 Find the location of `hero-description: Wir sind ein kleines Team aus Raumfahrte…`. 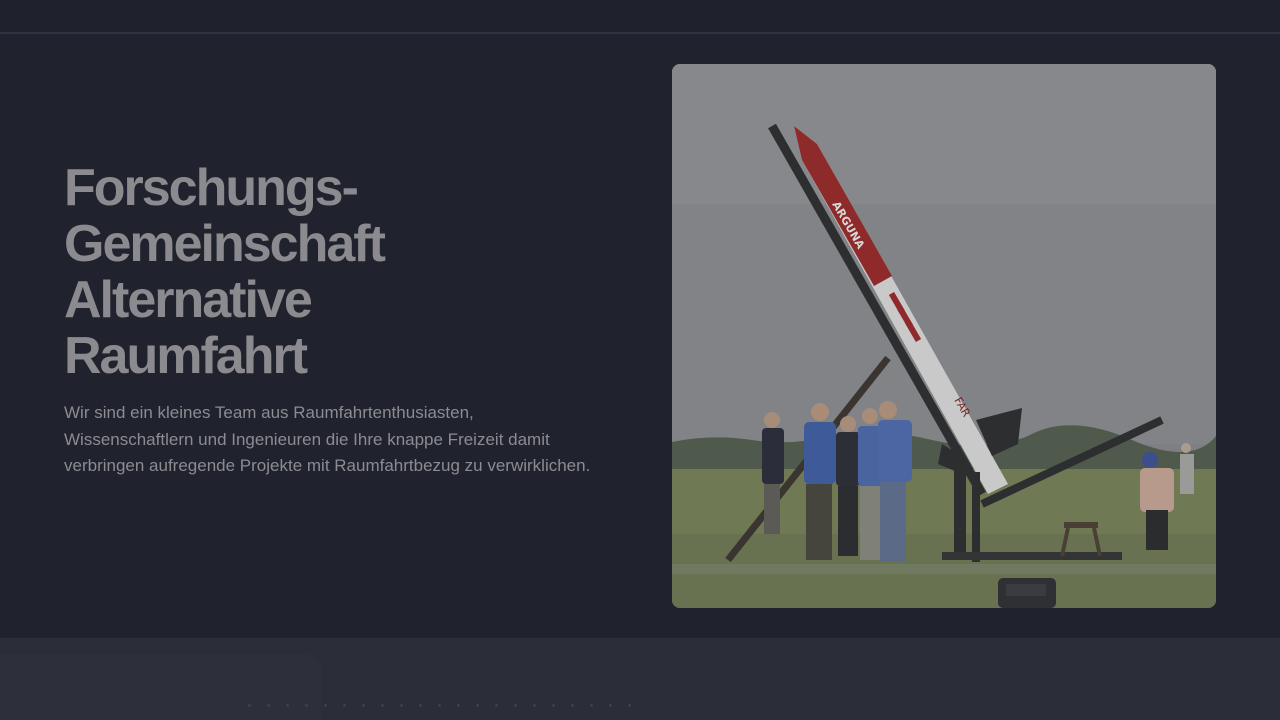

hero-description: Wir sind ein kleines Team aus Raumfahrte… is located at coordinates (327, 439).